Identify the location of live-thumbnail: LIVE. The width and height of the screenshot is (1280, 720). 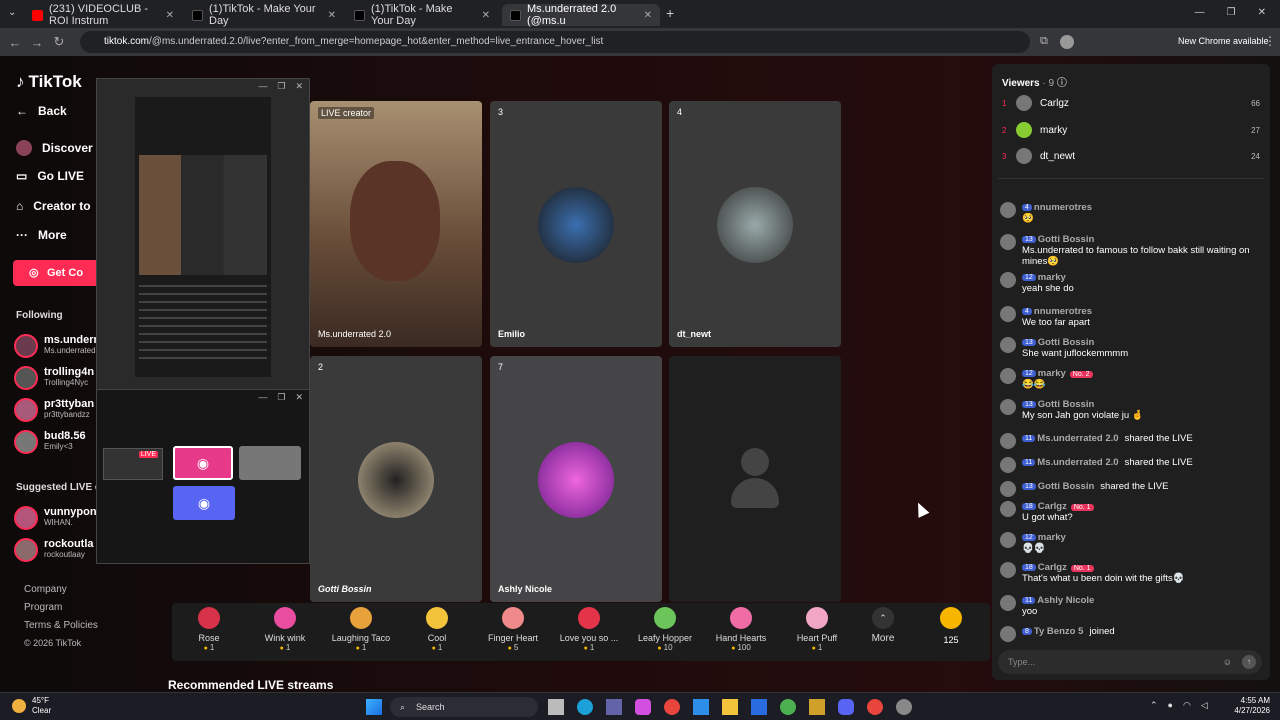
(133, 464).